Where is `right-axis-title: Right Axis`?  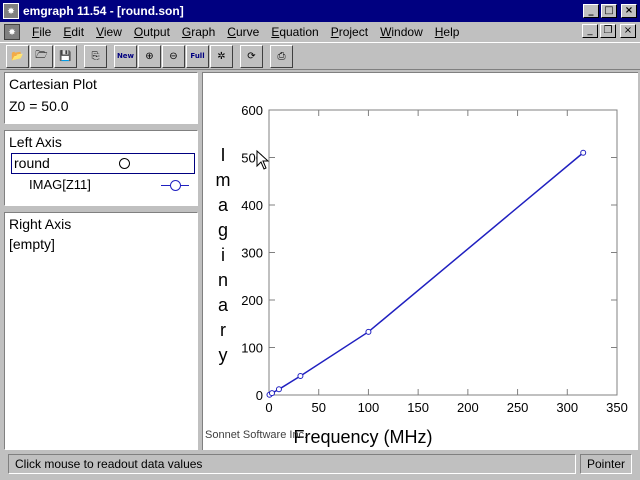
right-axis-title: Right Axis is located at coordinates (40, 224).